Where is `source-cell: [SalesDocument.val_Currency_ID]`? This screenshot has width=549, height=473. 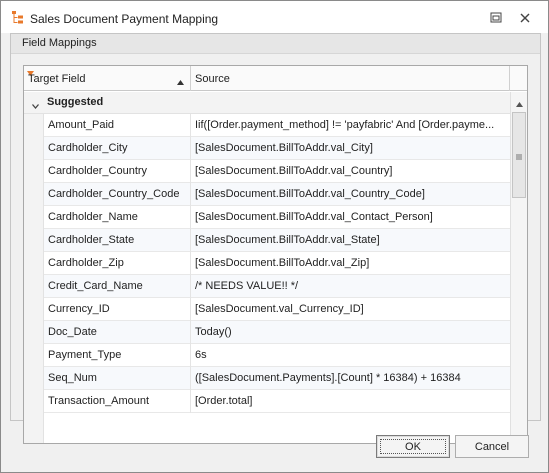
source-cell: [SalesDocument.val_Currency_ID] is located at coordinates (350, 309).